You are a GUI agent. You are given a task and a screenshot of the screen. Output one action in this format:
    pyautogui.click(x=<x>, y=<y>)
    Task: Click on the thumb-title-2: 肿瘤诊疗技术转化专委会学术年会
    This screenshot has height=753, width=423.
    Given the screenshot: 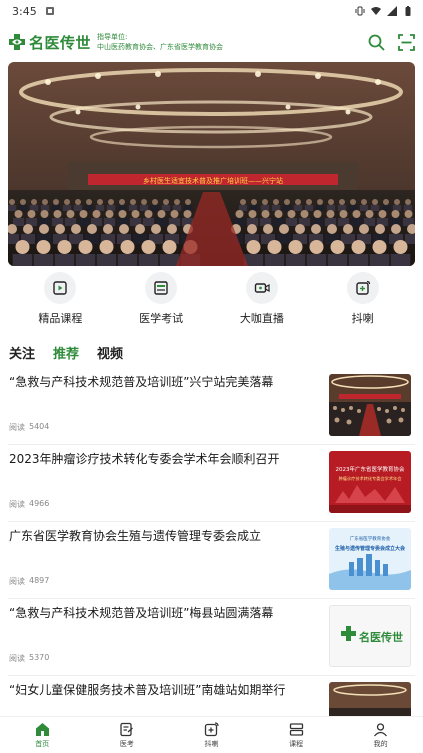 What is the action you would take?
    pyautogui.click(x=371, y=478)
    